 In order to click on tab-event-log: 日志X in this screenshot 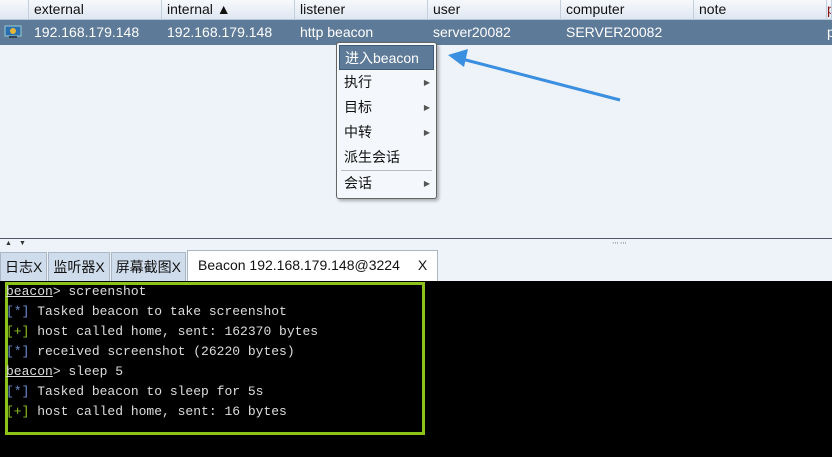, I will do `click(24, 266)`.